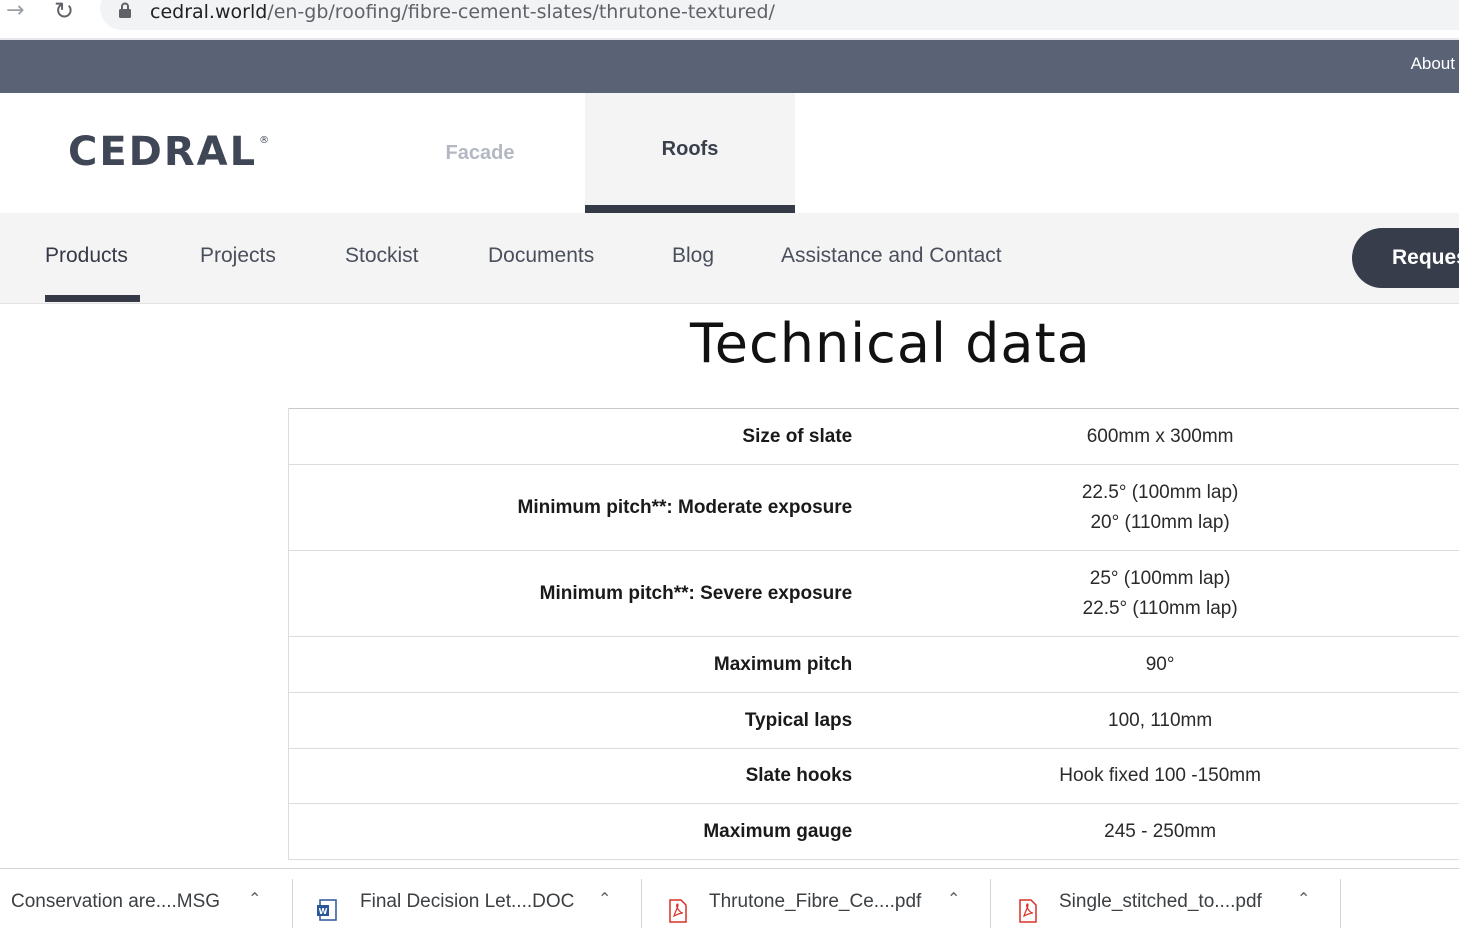 The image size is (1459, 928). What do you see at coordinates (115, 902) in the screenshot?
I see `download-item-name: Conservation are....MSG` at bounding box center [115, 902].